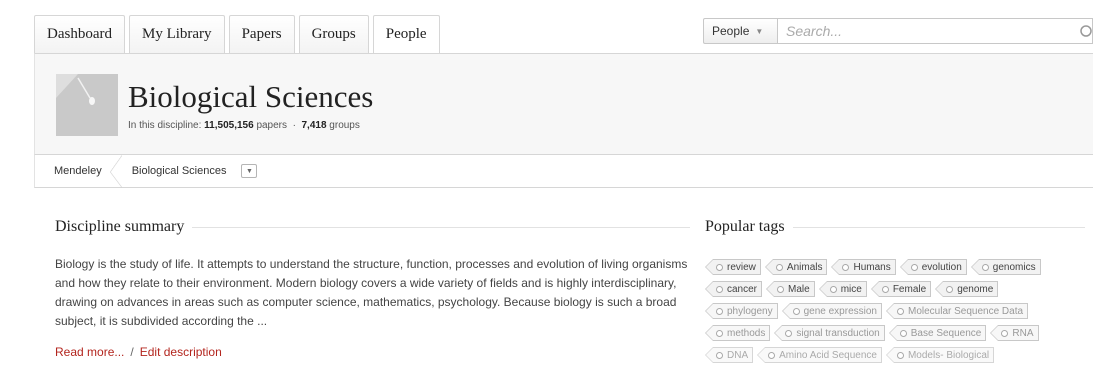 The height and width of the screenshot is (388, 1093). I want to click on tag: review, so click(733, 267).